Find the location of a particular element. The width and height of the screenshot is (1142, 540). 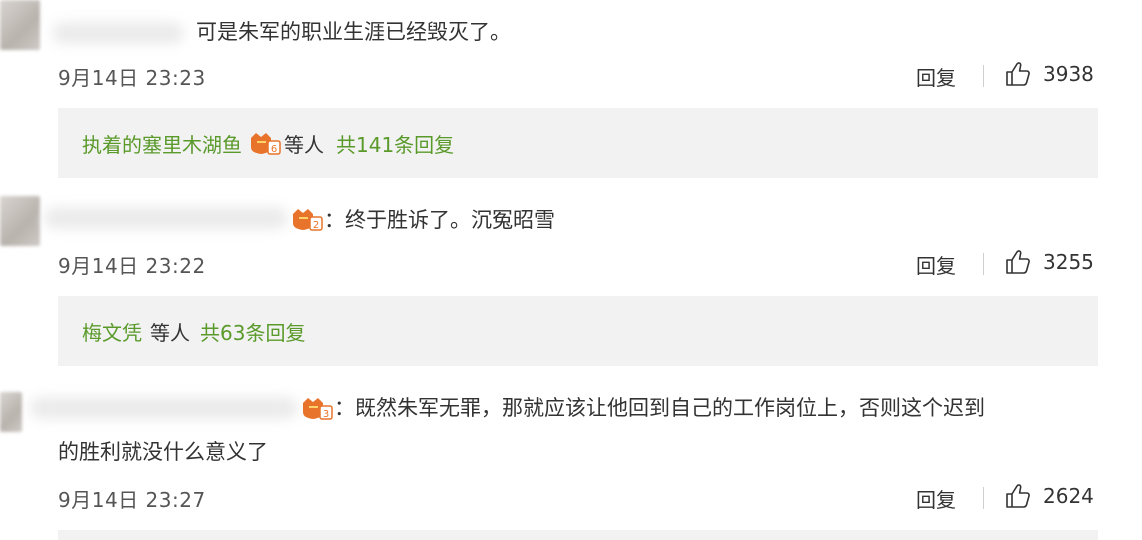

like-button: 2624 is located at coordinates (1049, 496).